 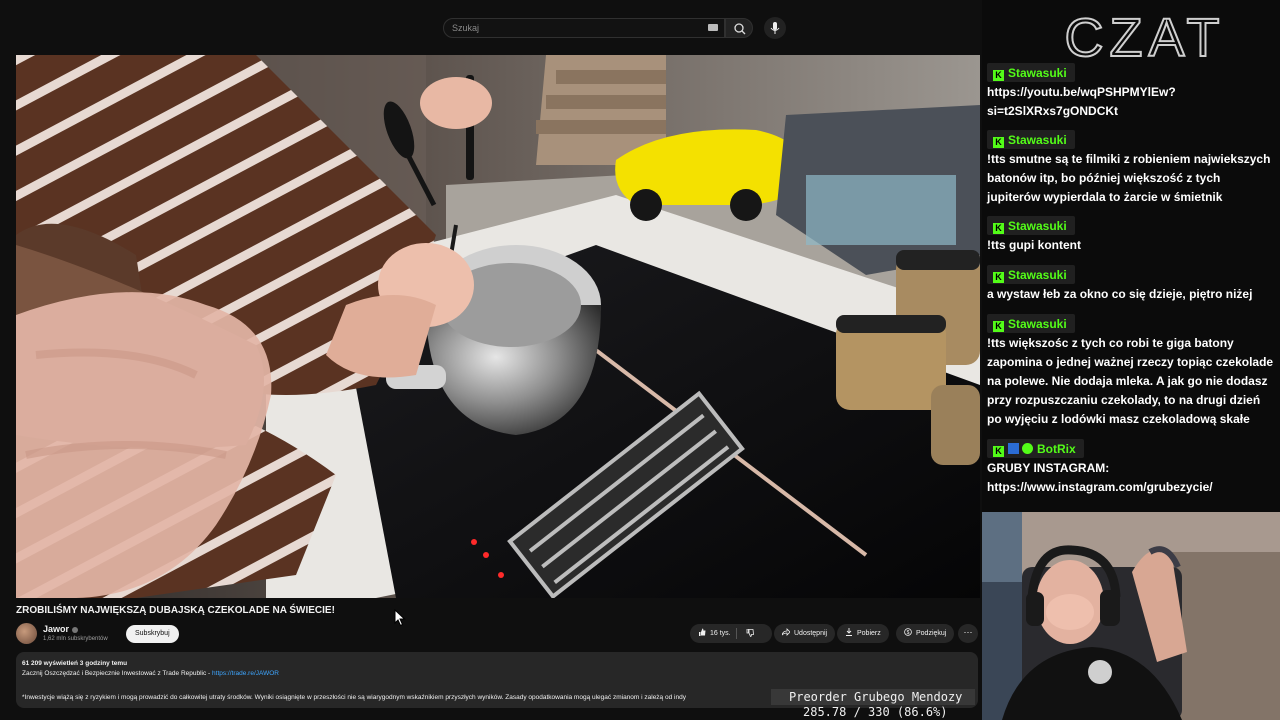 I want to click on thumbs-down-icon, so click(x=750, y=633).